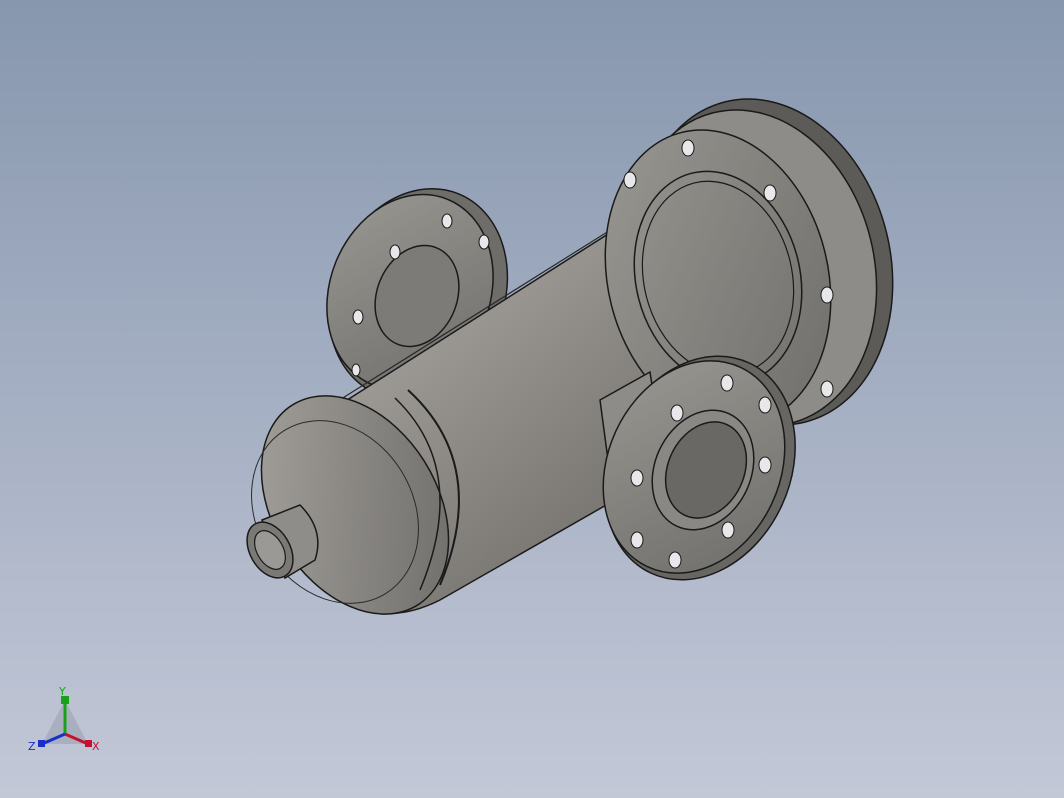 The height and width of the screenshot is (798, 1064). I want to click on x-axis-handle, so click(88, 743).